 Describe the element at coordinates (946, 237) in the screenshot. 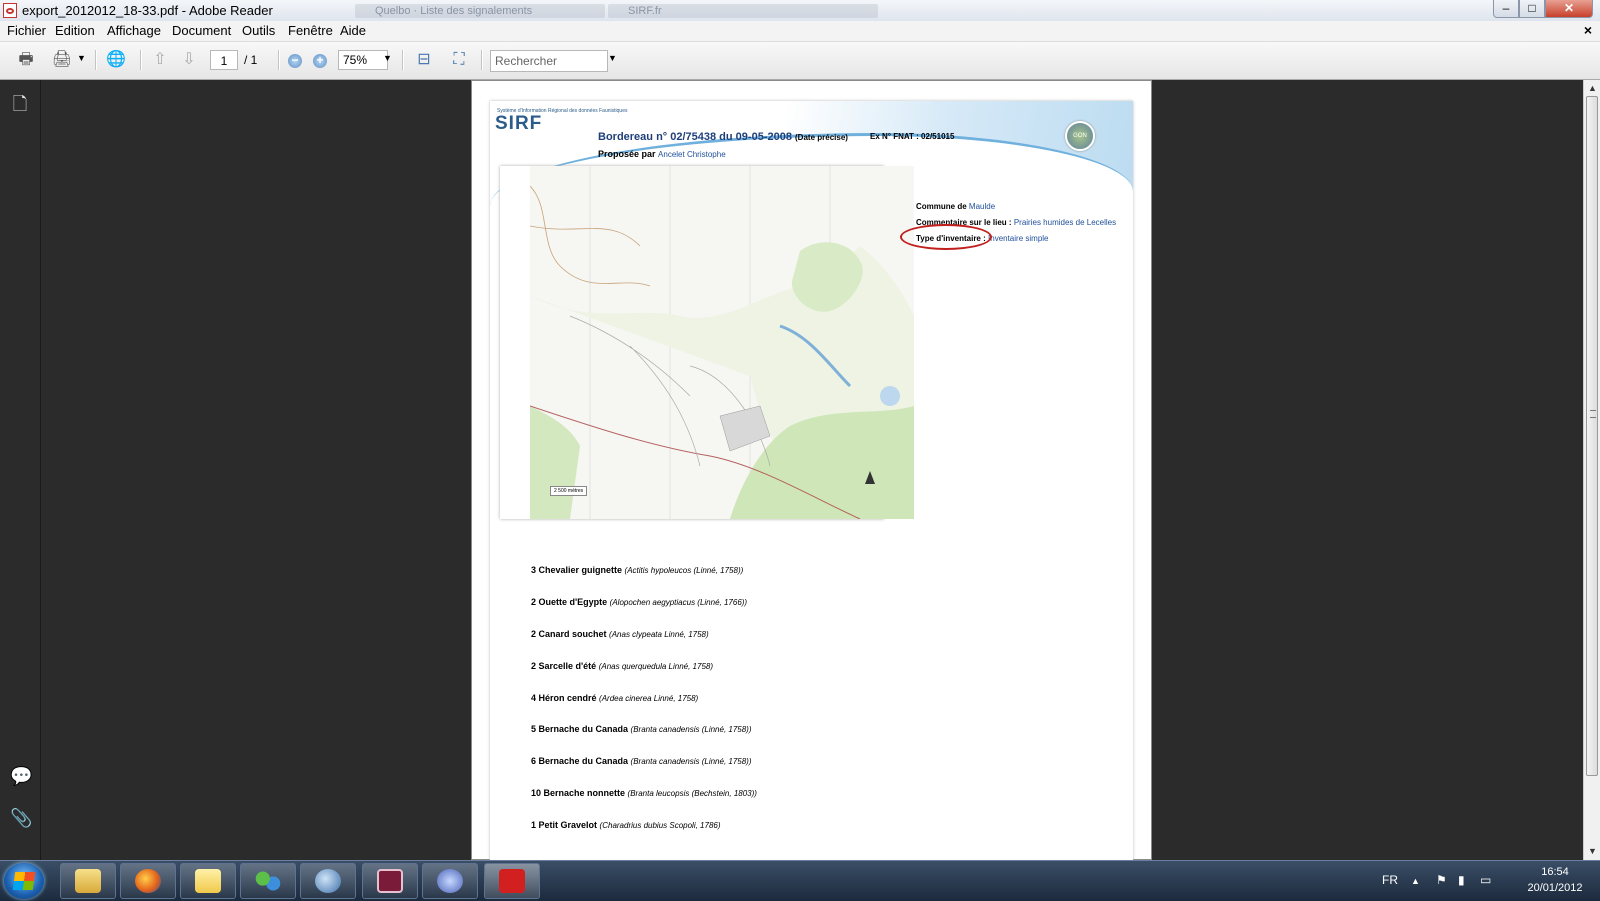

I see `red-annotation-ellipse` at that location.